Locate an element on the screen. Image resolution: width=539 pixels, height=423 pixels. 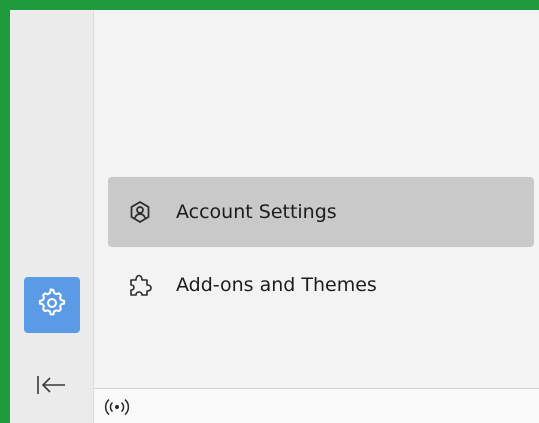
menu-item-label: Add-ons and Themes is located at coordinates (276, 285).